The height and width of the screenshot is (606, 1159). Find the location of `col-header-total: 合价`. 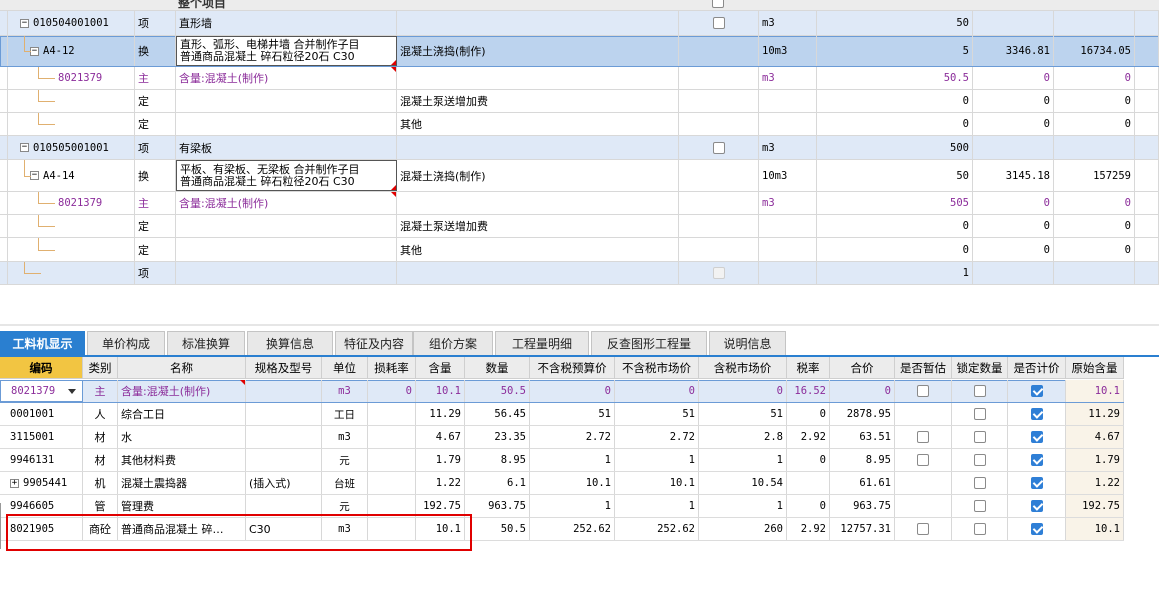

col-header-total: 合价 is located at coordinates (862, 368).